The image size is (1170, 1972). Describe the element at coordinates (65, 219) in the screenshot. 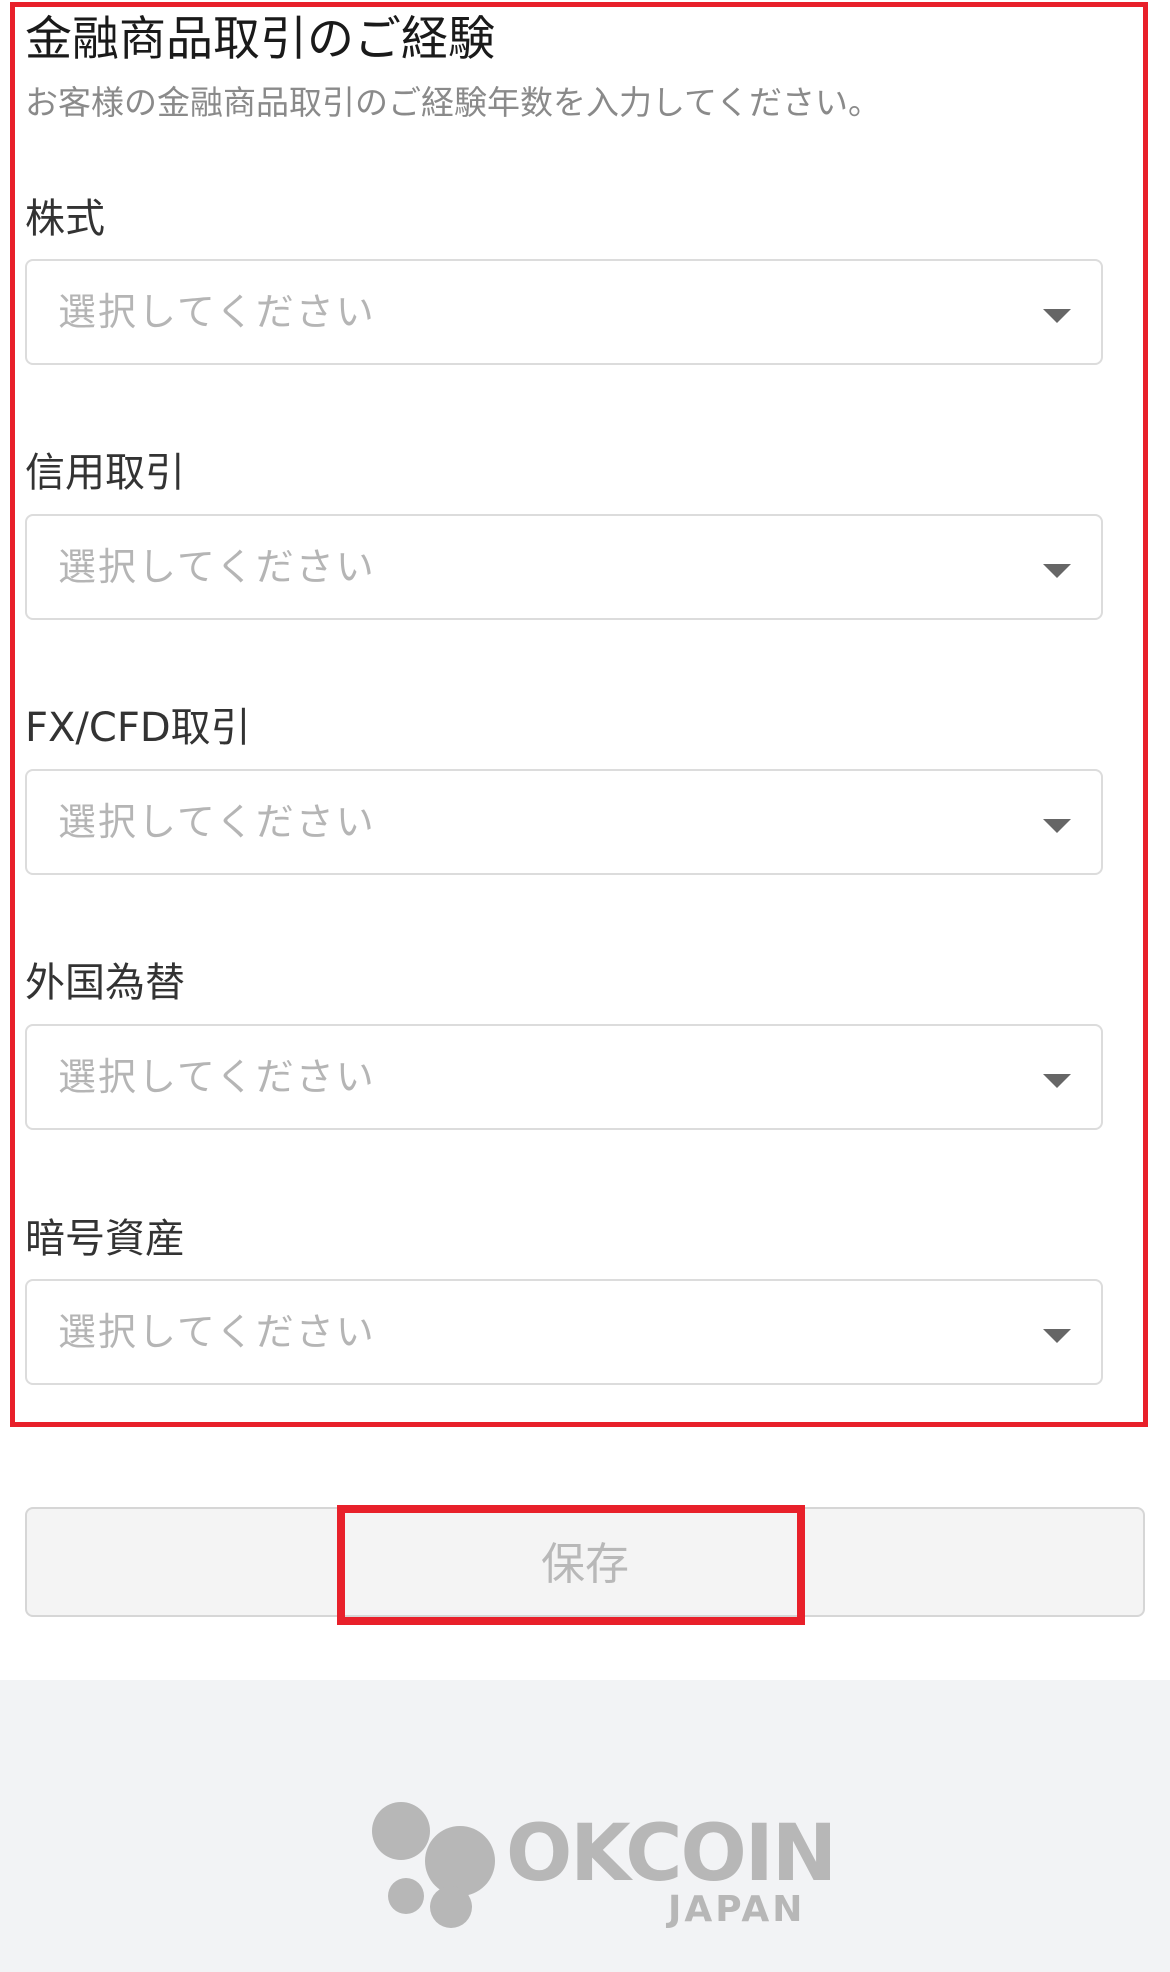

I see `field-label-stocks: 株式` at that location.